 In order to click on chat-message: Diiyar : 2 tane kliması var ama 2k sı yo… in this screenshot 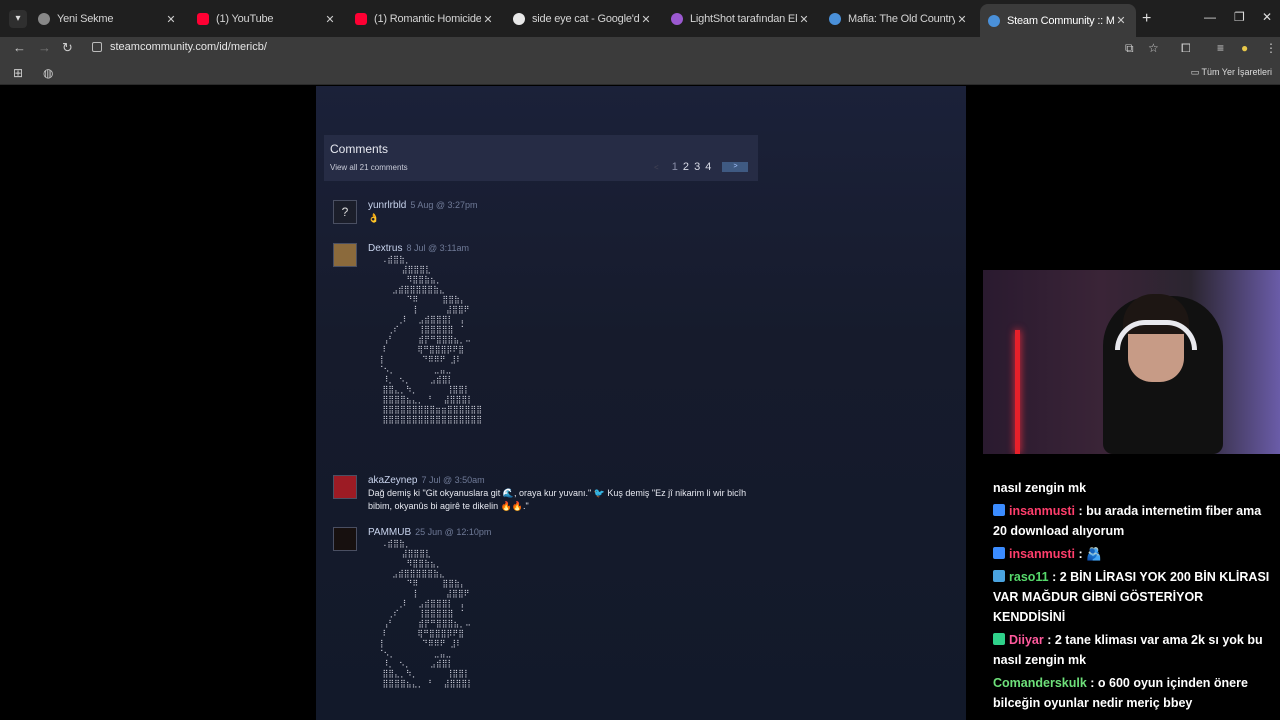, I will do `click(1133, 650)`.